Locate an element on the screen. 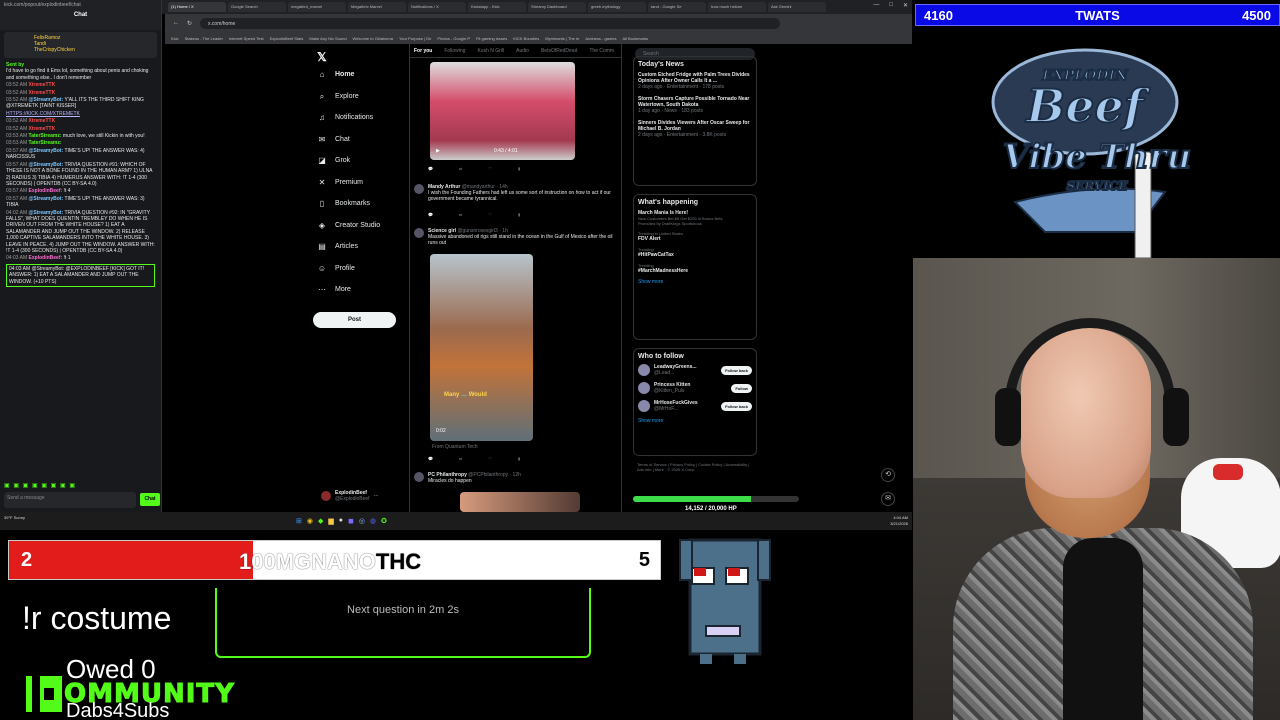 The height and width of the screenshot is (720, 1280). trend-item: Trending in United States FDV Alert is located at coordinates (695, 236).